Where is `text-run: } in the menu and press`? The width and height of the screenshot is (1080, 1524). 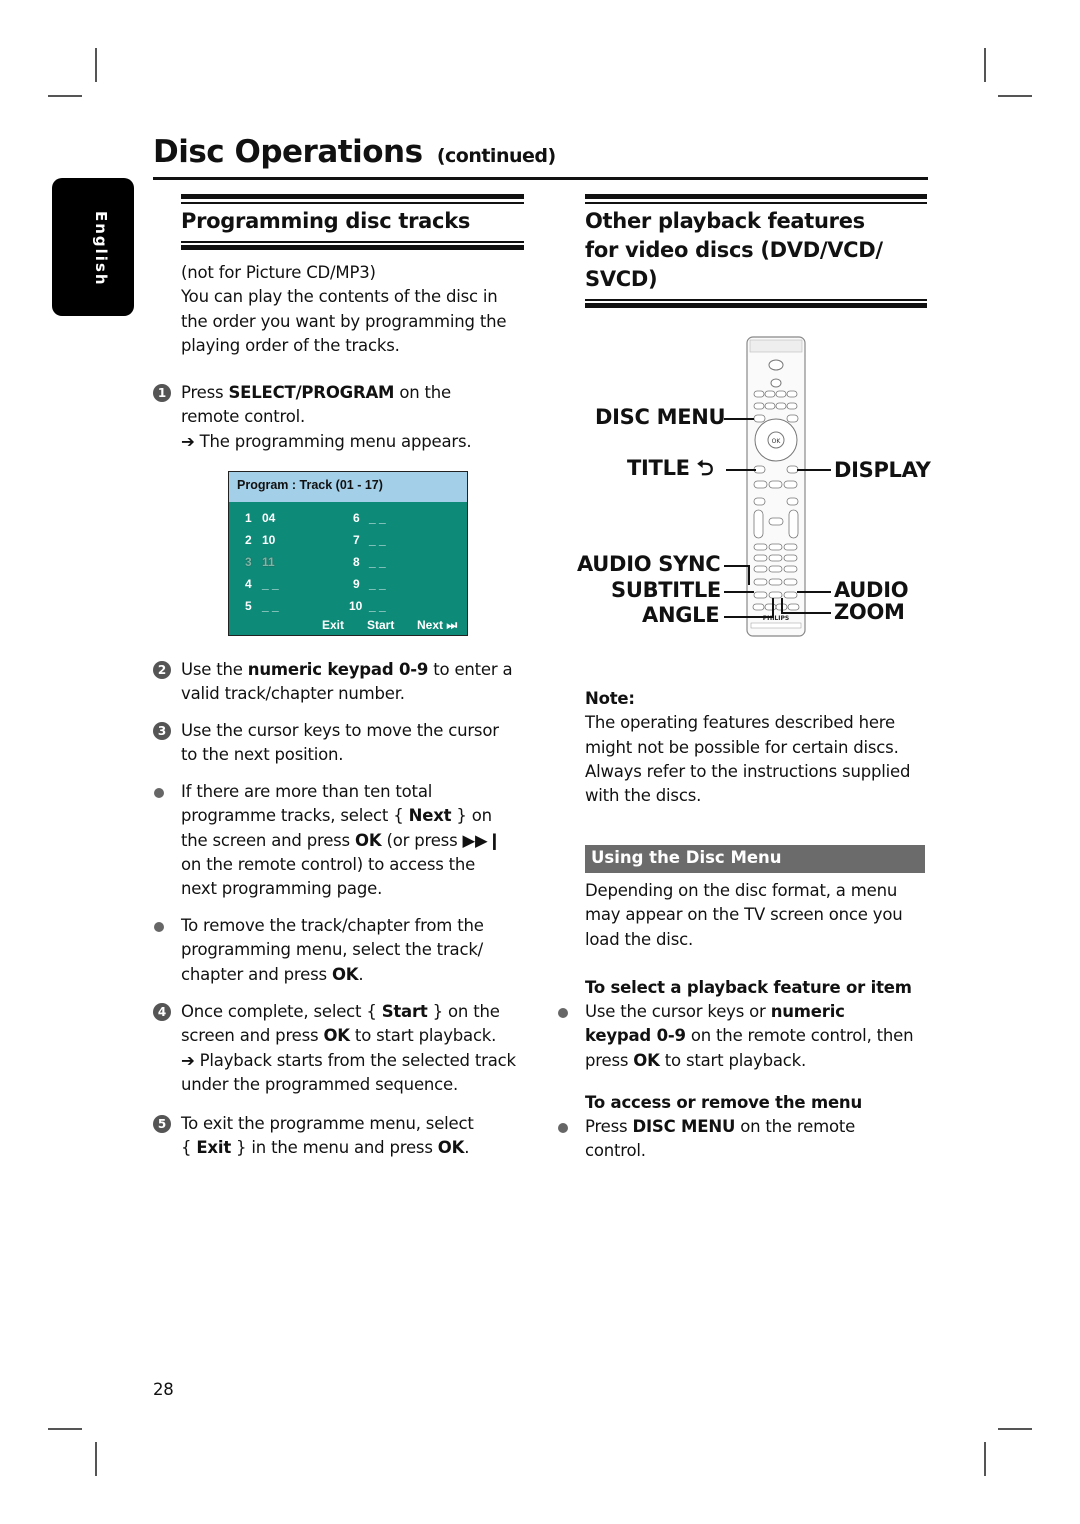
text-run: } in the menu and press is located at coordinates (334, 1148).